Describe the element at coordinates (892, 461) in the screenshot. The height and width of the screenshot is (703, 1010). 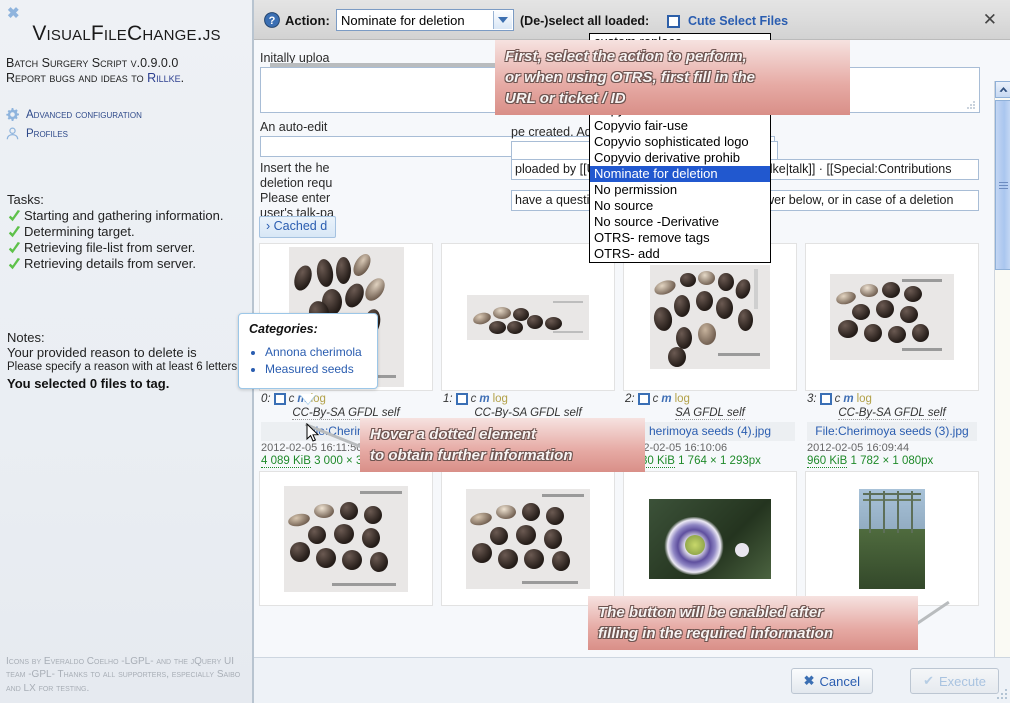
I see `file-dimensions: 1 782 × 1 080px` at that location.